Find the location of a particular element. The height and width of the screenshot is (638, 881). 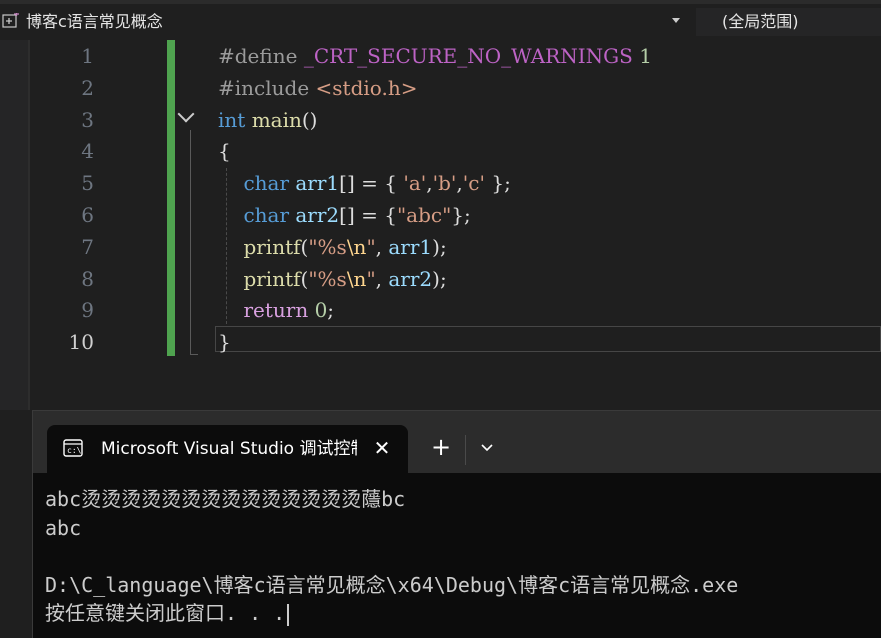

code-token: <stdio.h> is located at coordinates (366, 87).